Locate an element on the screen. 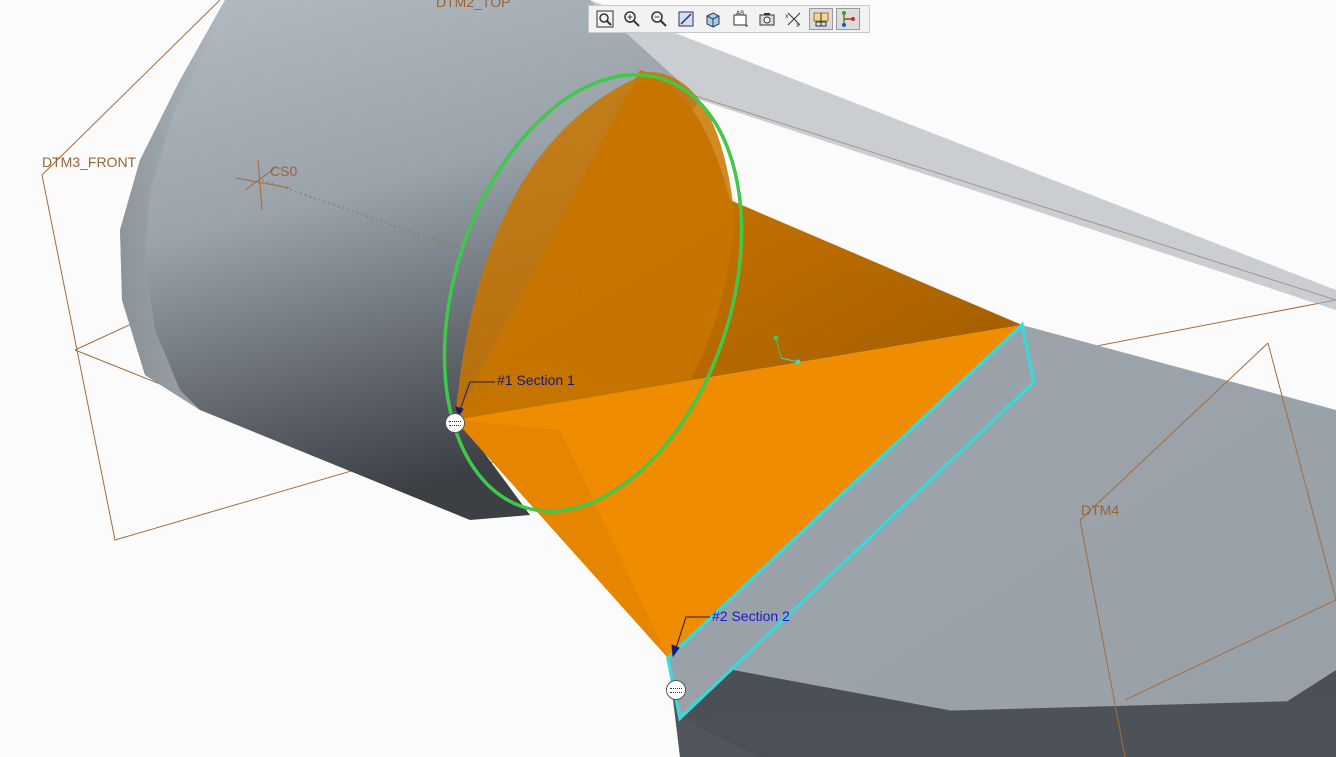 The image size is (1336, 757). repaint-button is located at coordinates (686, 19).